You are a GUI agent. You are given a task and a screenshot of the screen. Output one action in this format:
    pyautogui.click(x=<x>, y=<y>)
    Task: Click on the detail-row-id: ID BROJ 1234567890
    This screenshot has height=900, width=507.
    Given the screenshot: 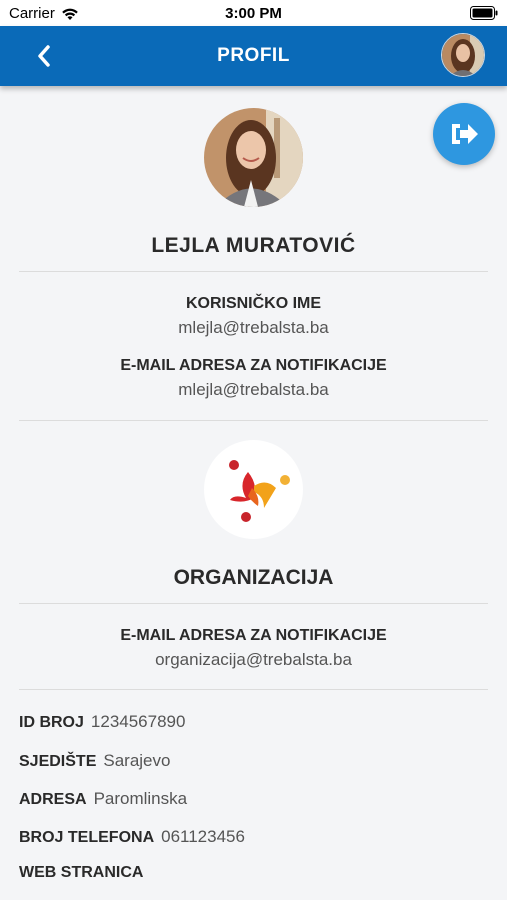 What is the action you would take?
    pyautogui.click(x=102, y=722)
    